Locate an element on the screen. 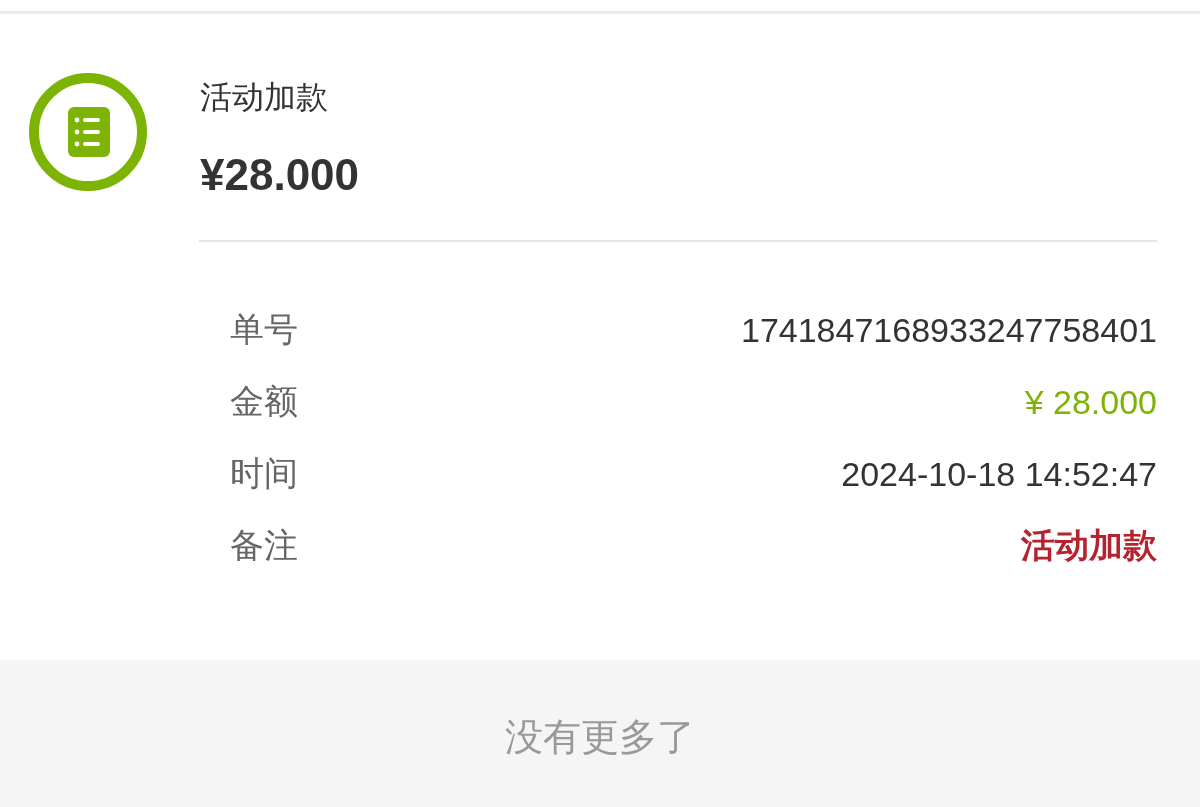 The height and width of the screenshot is (807, 1200). detail-label: 备注 is located at coordinates (264, 545).